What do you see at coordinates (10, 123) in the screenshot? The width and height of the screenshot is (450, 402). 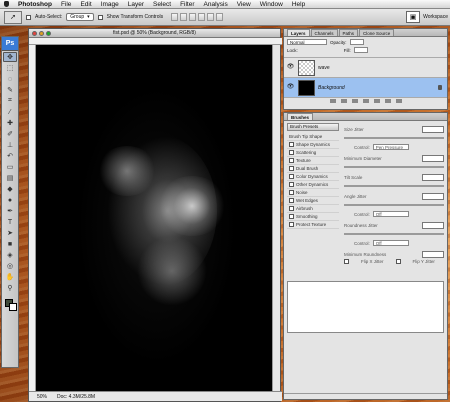 I see `healing-tool-icon: ✚` at bounding box center [10, 123].